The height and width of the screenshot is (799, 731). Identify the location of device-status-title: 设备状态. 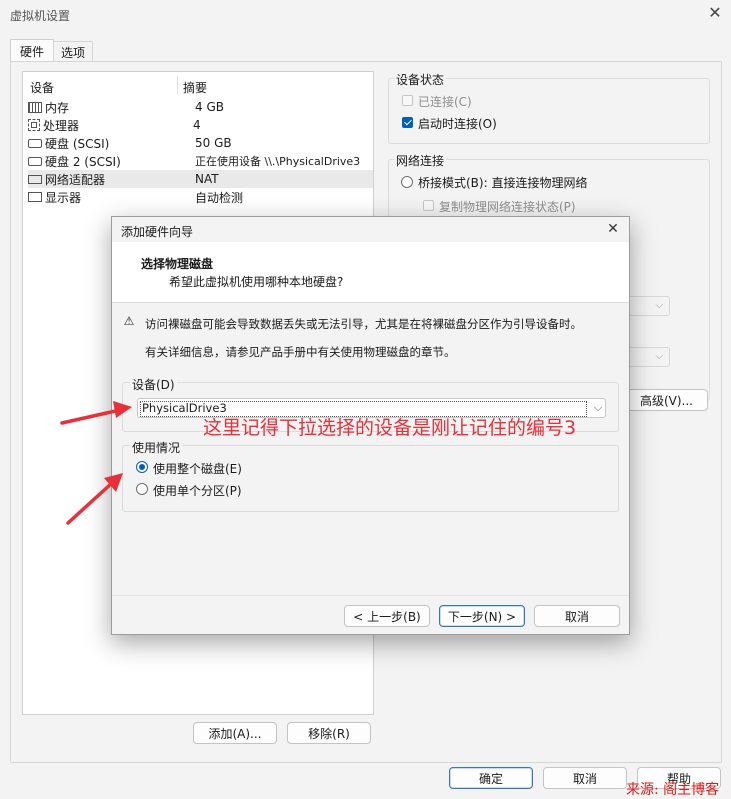
(420, 79).